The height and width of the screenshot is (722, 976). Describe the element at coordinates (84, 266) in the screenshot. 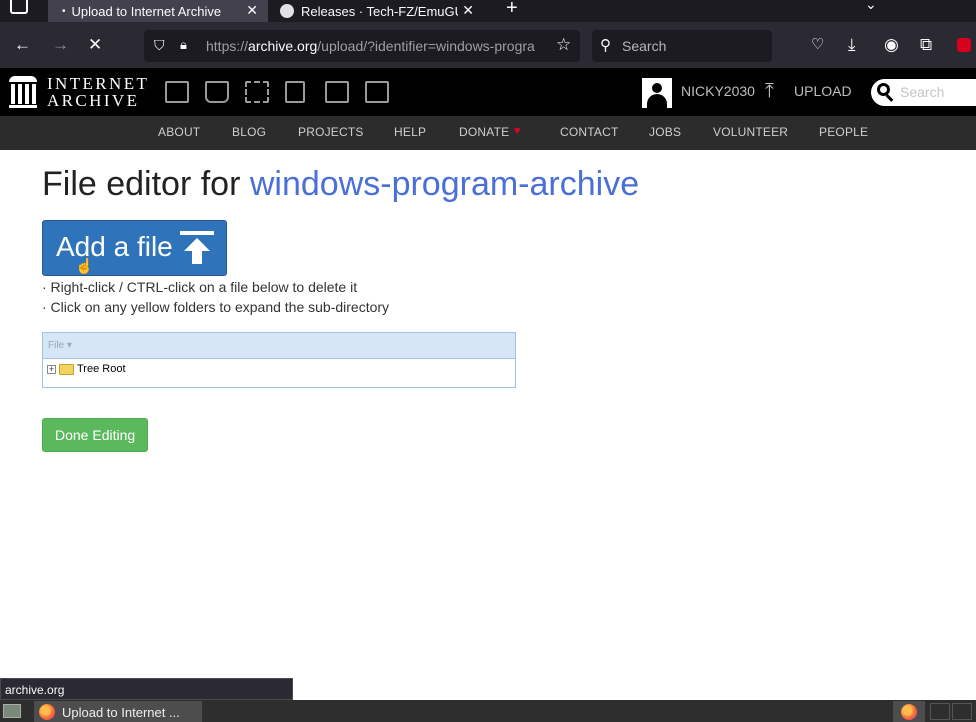

I see `cursor-icon: ☝` at that location.